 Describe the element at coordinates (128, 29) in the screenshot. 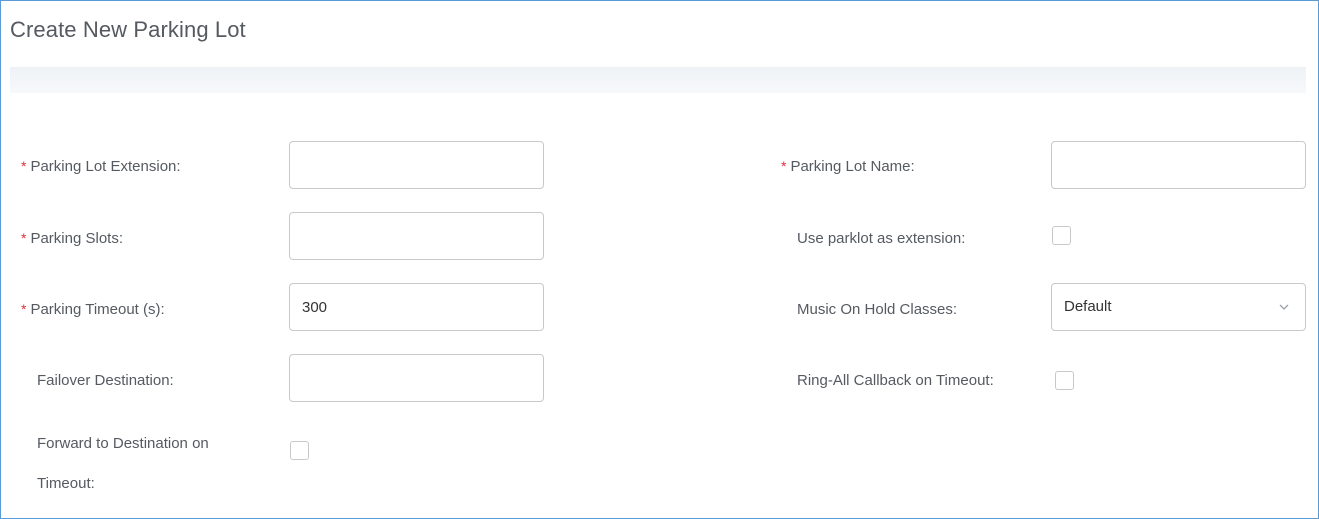

I see `page-title: Create New Parking Lot` at that location.